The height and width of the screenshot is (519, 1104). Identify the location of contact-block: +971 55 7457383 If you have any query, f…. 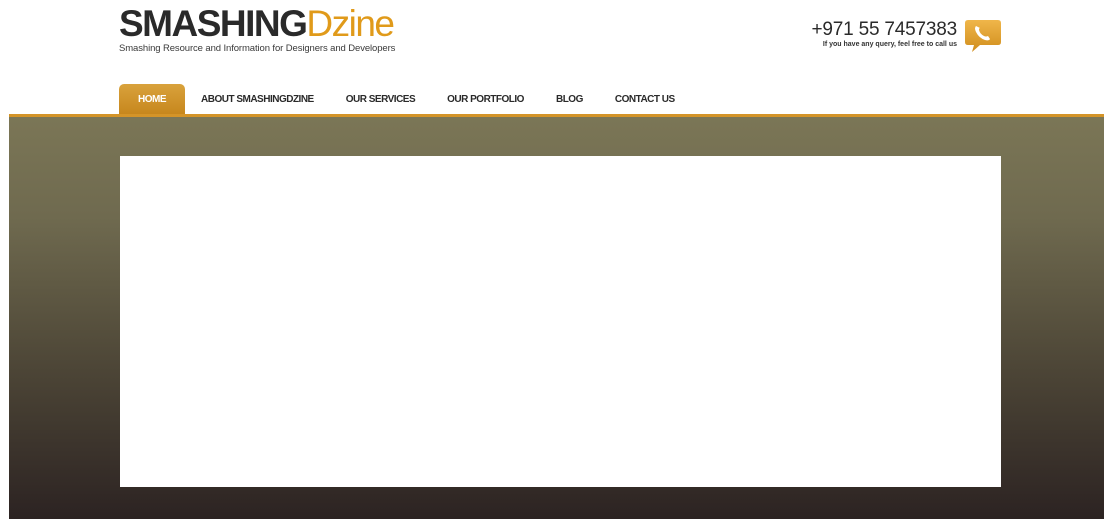
(884, 34).